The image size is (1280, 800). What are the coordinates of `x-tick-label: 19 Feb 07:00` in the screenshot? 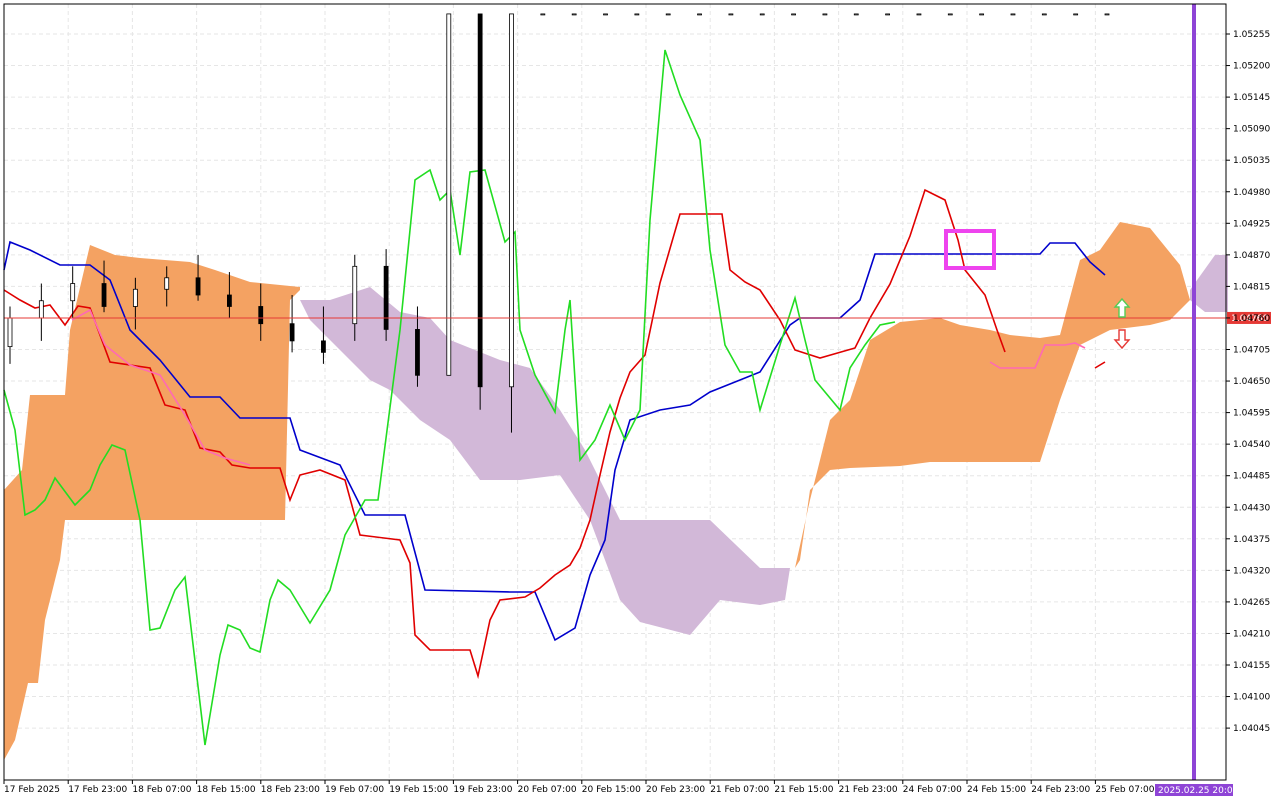 It's located at (354, 790).